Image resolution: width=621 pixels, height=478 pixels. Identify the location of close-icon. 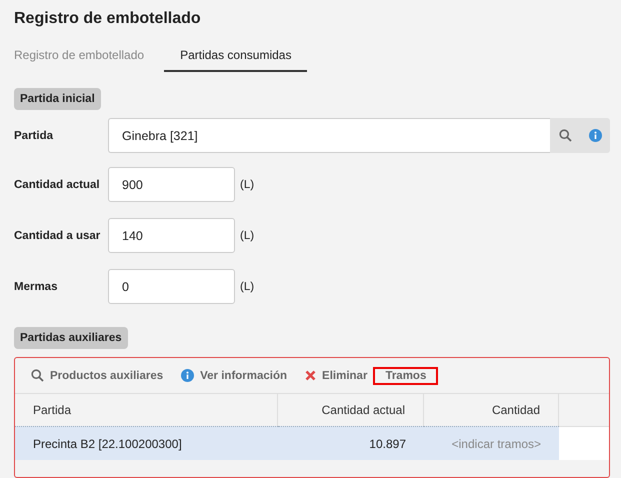
(310, 375).